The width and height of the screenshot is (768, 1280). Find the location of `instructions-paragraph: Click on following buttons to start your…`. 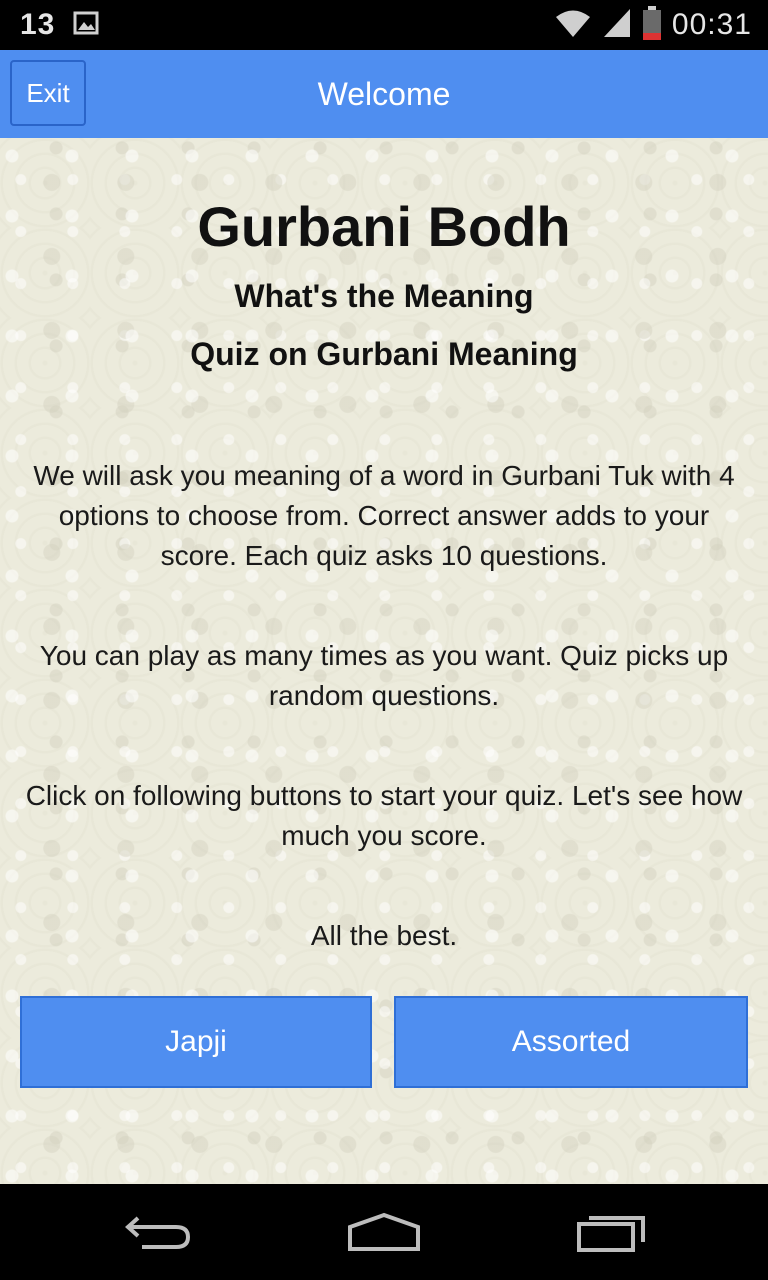

instructions-paragraph: Click on following buttons to start your… is located at coordinates (384, 815).